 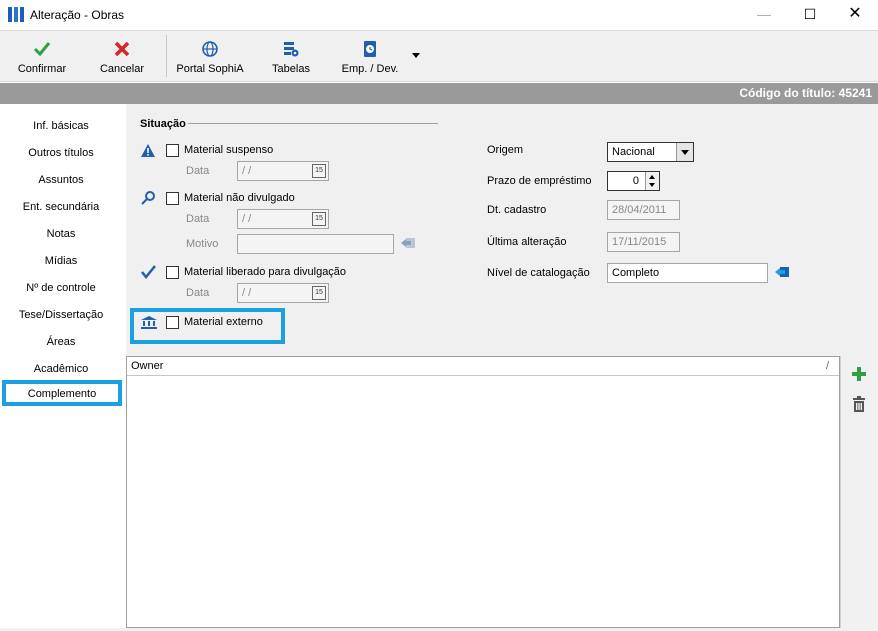 What do you see at coordinates (687, 273) in the screenshot?
I see `nivel-catalogacao-field: Completo` at bounding box center [687, 273].